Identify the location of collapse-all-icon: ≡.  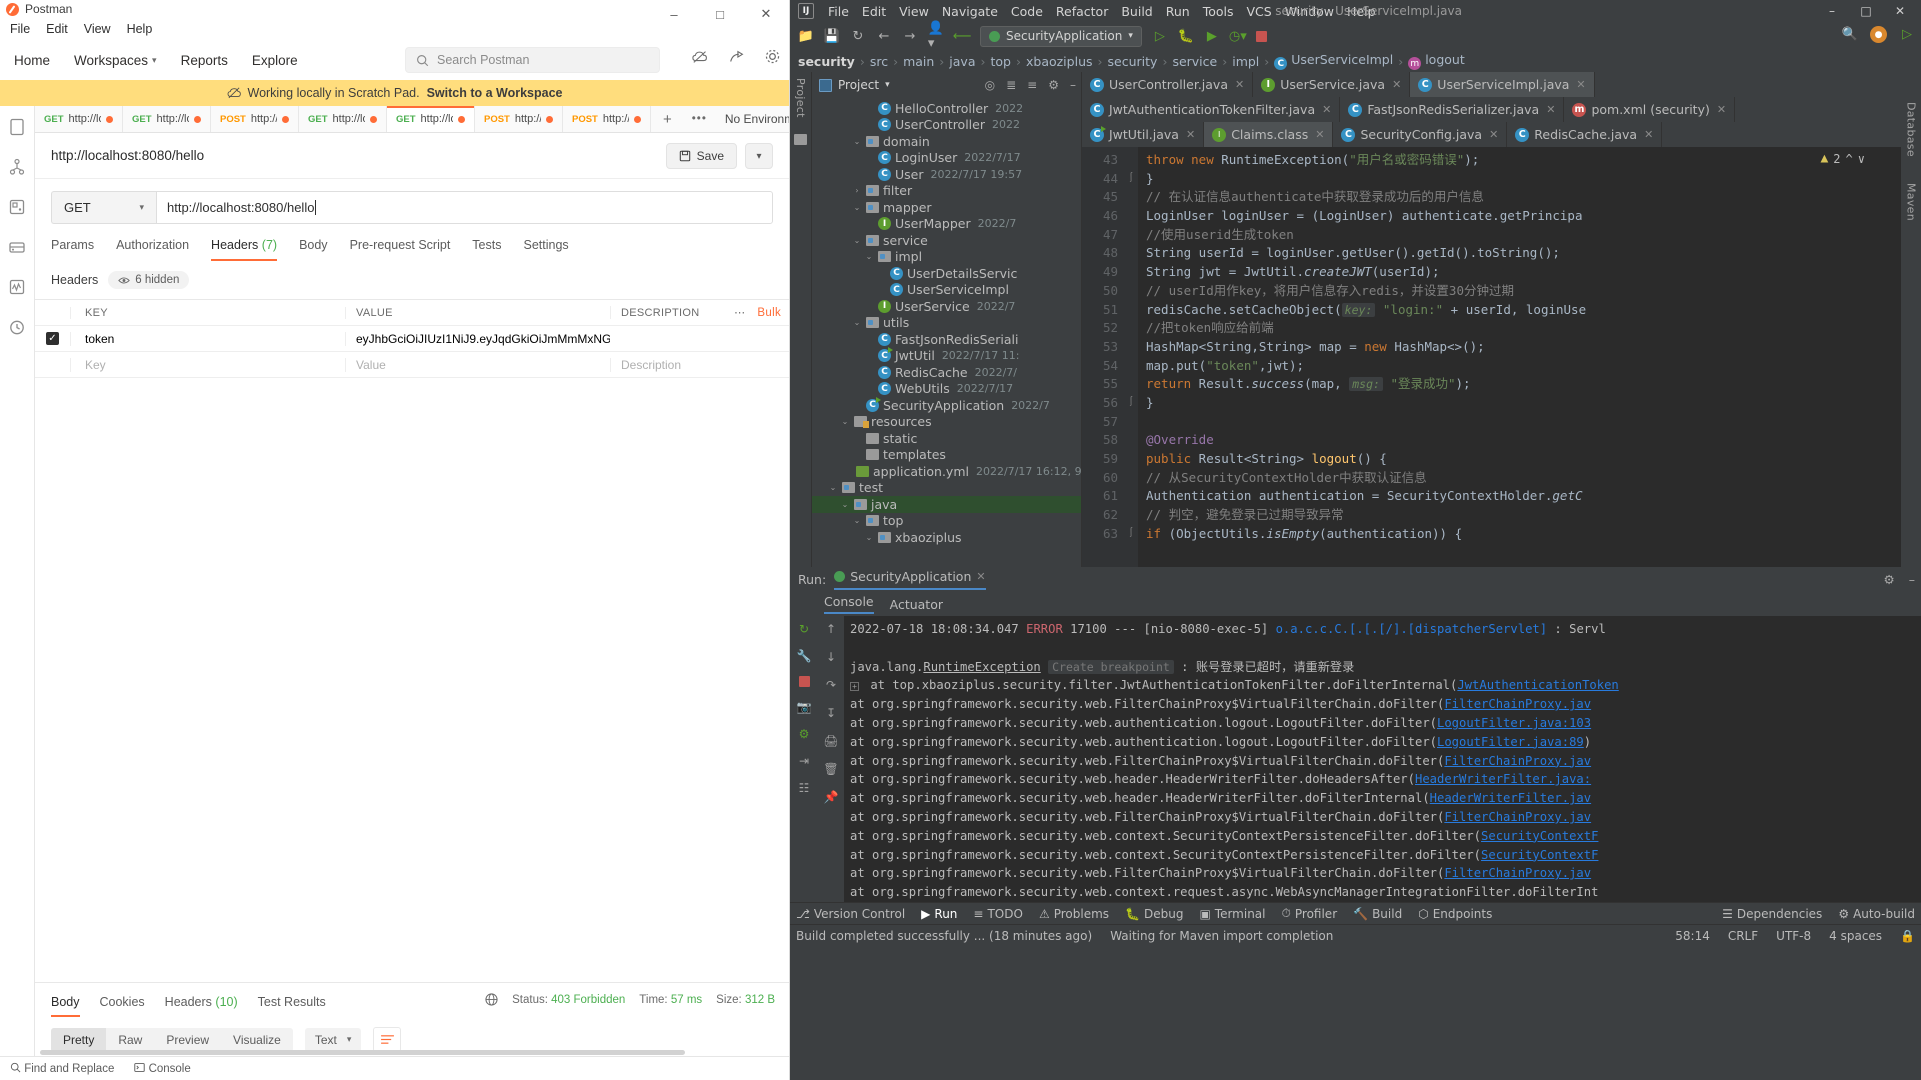
(1032, 85).